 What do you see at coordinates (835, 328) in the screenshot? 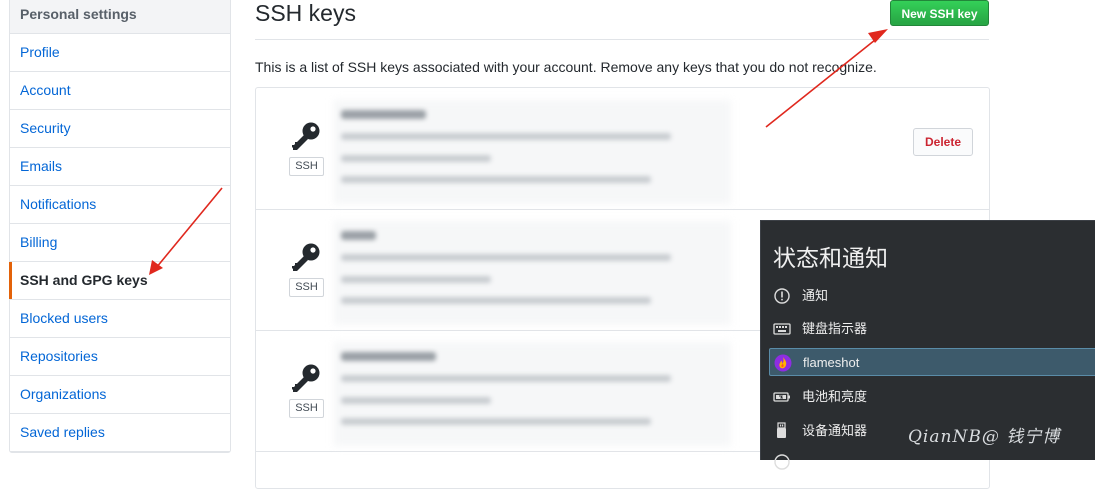
I see `tray-item-label: 键盘指示器` at bounding box center [835, 328].